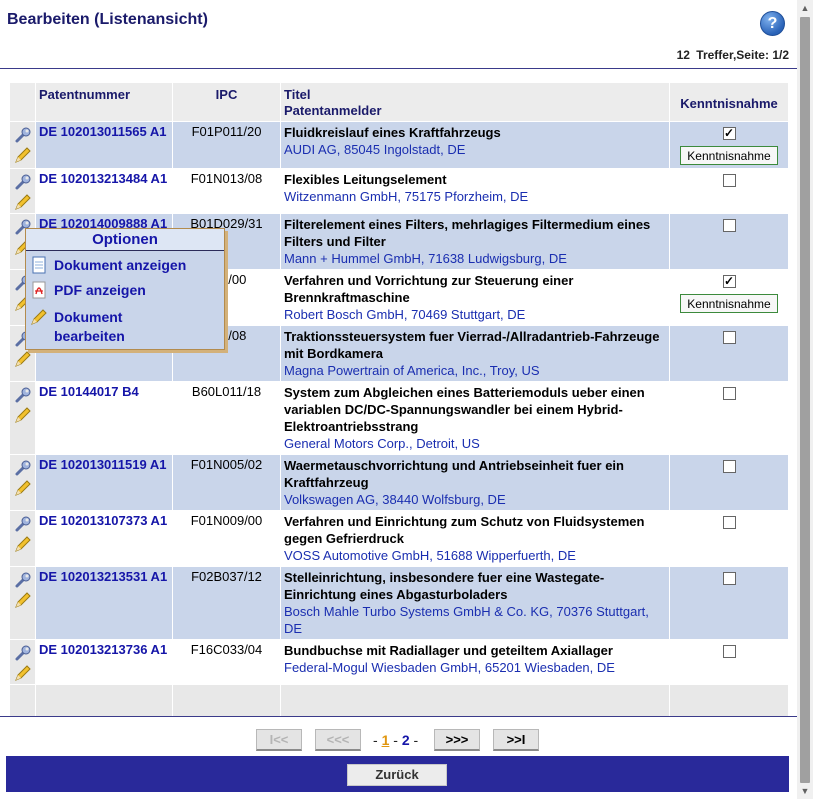 This screenshot has width=813, height=799. What do you see at coordinates (104, 191) in the screenshot?
I see `patent-number-cell: DE 102013213484 A1` at bounding box center [104, 191].